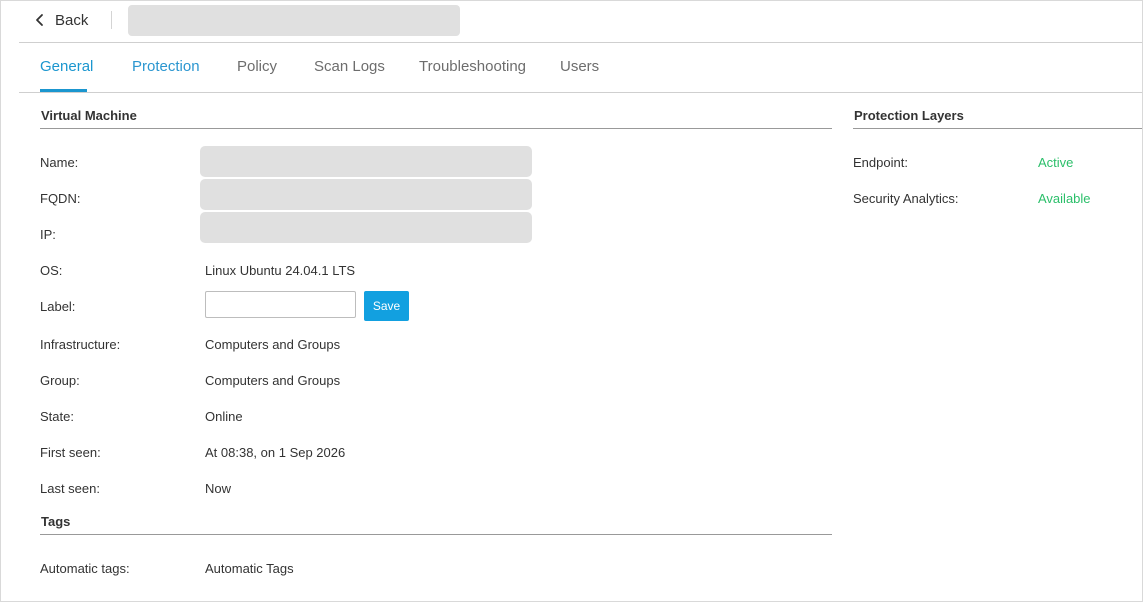  I want to click on fqdn-label: FQDN:, so click(60, 198).